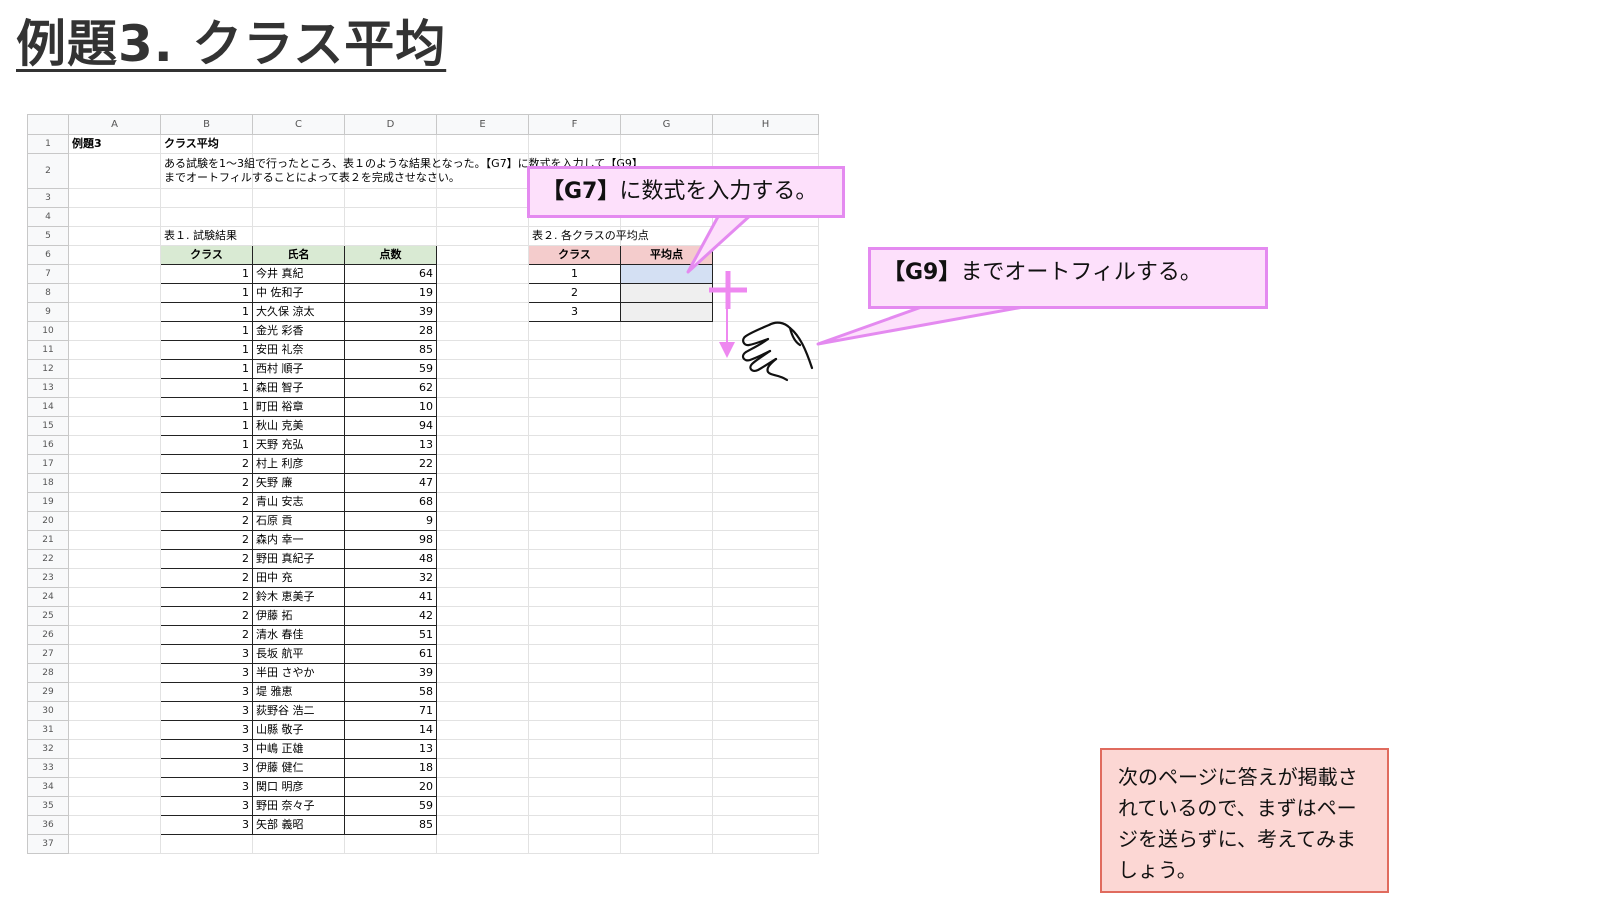 The image size is (1600, 900). What do you see at coordinates (298, 331) in the screenshot?
I see `name-cell: 金光 彩香` at bounding box center [298, 331].